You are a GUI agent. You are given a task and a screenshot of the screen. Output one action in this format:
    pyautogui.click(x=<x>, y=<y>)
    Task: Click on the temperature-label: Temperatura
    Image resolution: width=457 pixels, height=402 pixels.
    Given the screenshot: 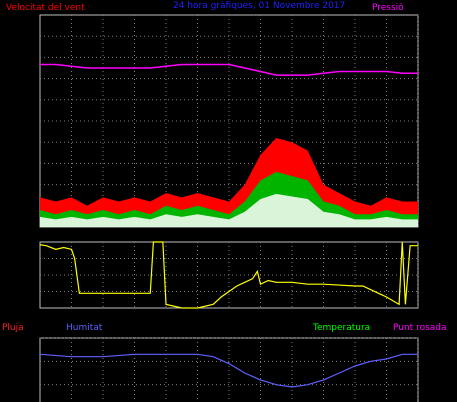 What is the action you would take?
    pyautogui.click(x=341, y=328)
    